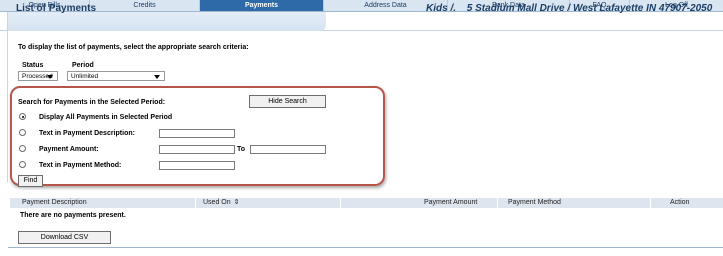 Image resolution: width=723 pixels, height=256 pixels. Describe the element at coordinates (262, 5) in the screenshot. I see `tab-payments: Payments` at that location.